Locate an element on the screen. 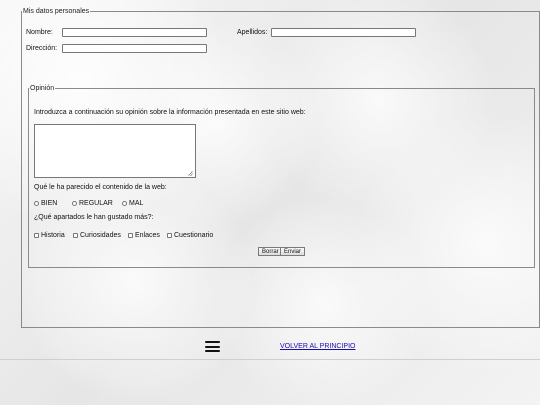 The height and width of the screenshot is (405, 540). opinion-legend: Opinión is located at coordinates (42, 88).